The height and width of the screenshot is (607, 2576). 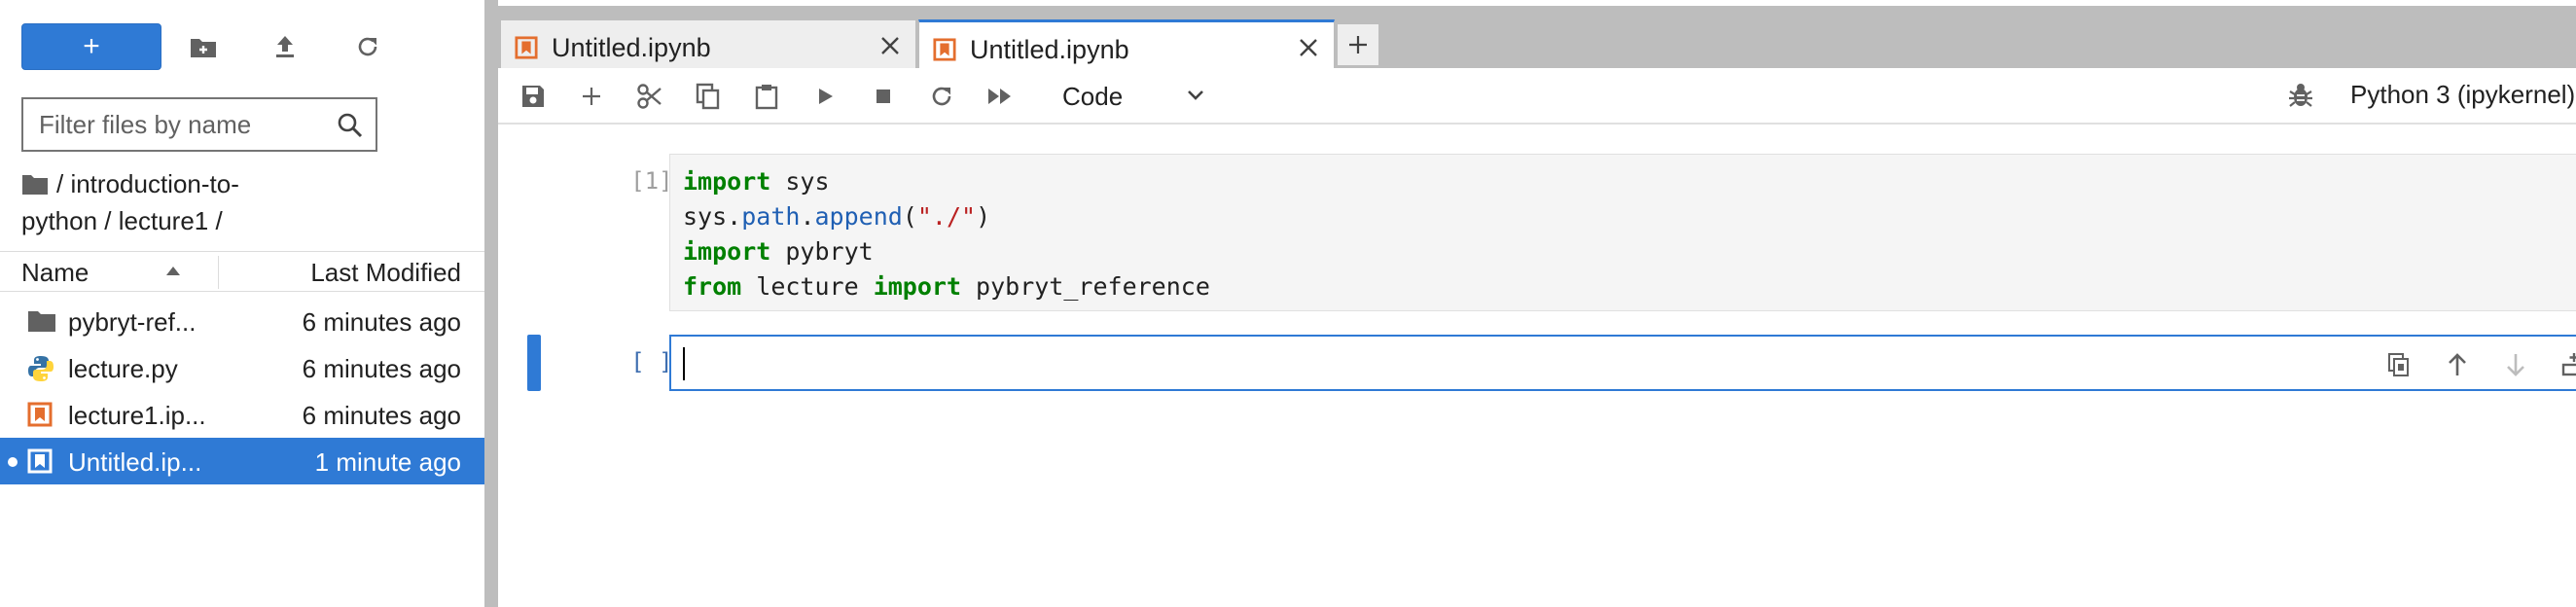 What do you see at coordinates (534, 363) in the screenshot?
I see `cell-collapser` at bounding box center [534, 363].